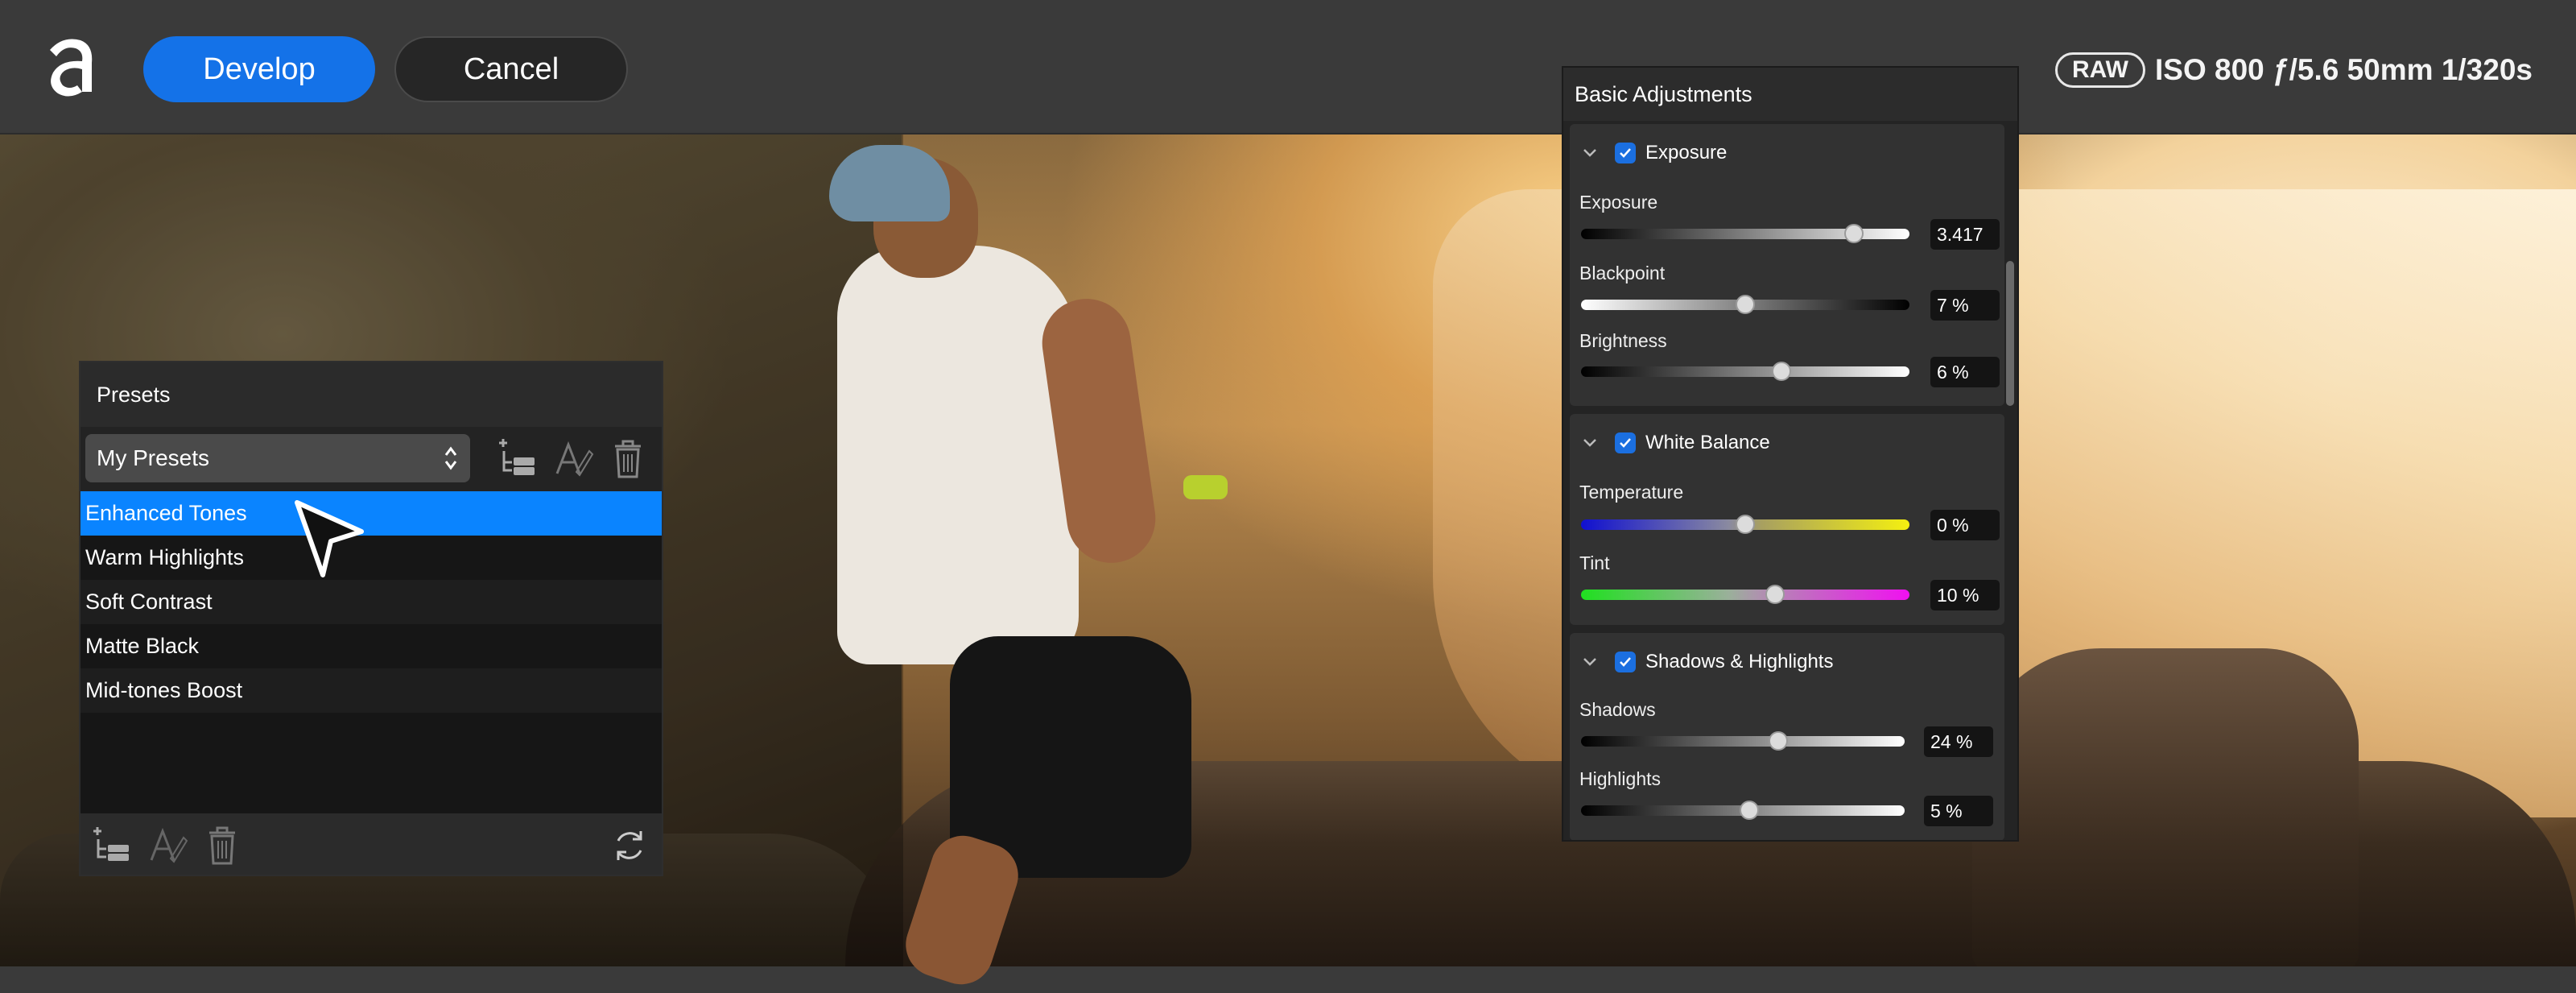 The height and width of the screenshot is (993, 2576). Describe the element at coordinates (259, 69) in the screenshot. I see `develop-button: Develop` at that location.